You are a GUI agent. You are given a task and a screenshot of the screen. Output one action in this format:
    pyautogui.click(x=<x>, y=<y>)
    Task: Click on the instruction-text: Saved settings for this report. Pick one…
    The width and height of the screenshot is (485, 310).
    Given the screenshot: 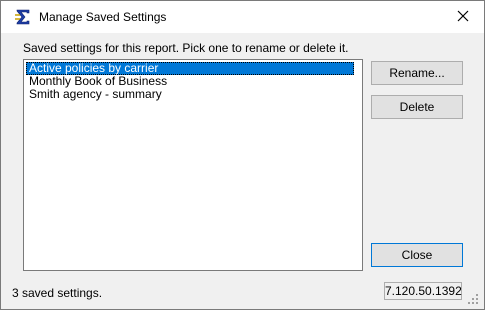 What is the action you would take?
    pyautogui.click(x=186, y=48)
    